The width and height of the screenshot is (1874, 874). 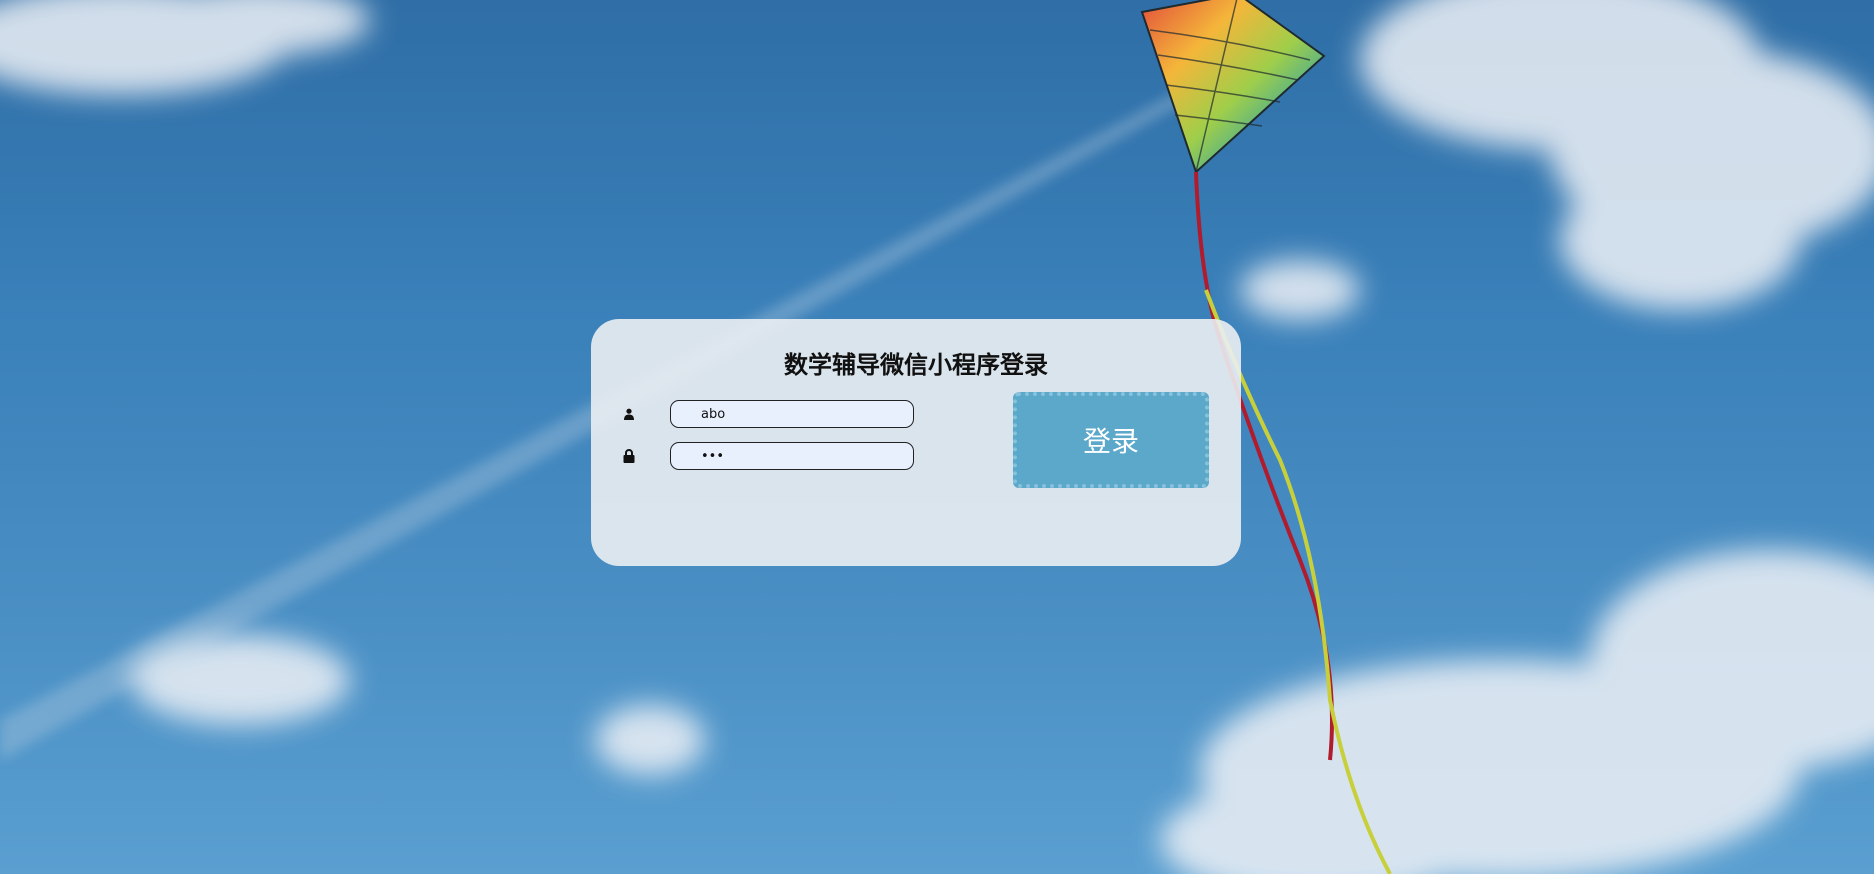 I want to click on login-panel: 数学辅导微信小程序登录 登录, so click(x=916, y=442).